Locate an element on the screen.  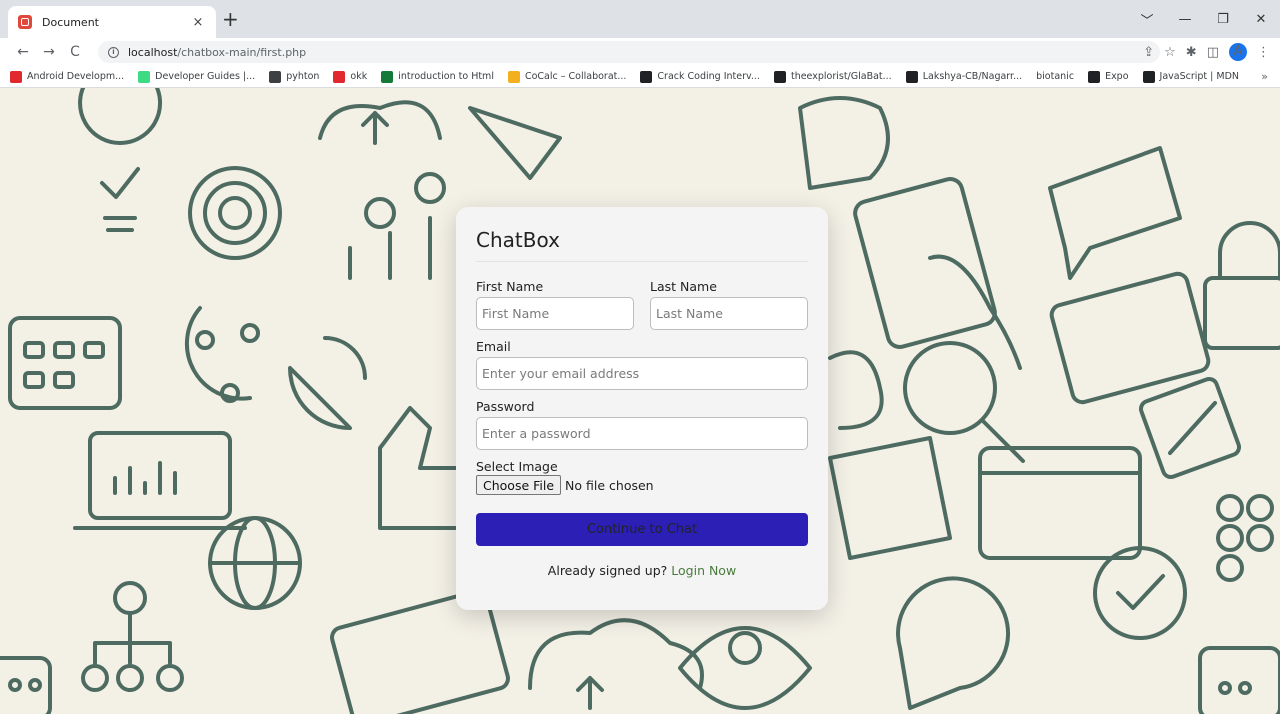
email-group: Email is located at coordinates (642, 364).